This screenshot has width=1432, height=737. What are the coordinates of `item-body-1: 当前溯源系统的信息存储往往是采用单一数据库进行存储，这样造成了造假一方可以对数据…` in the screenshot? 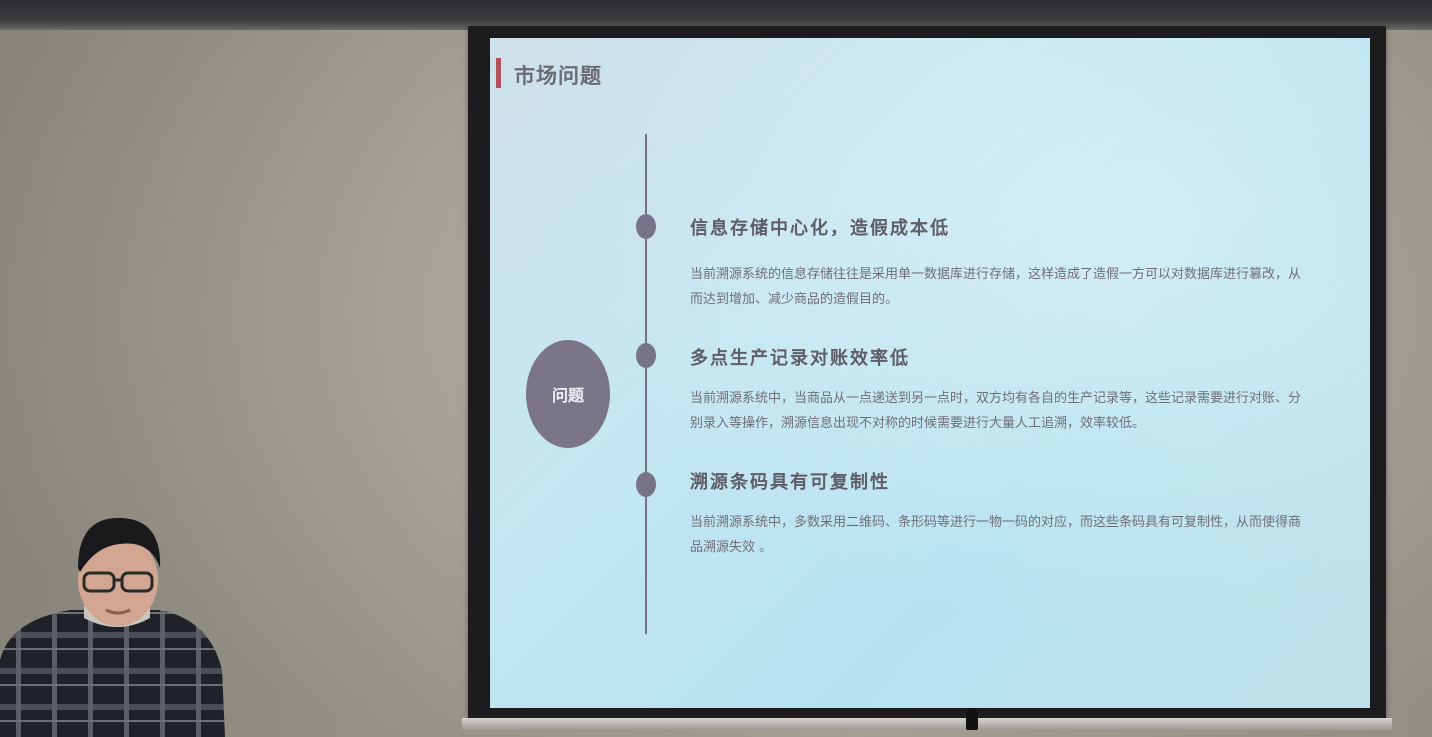 It's located at (996, 287).